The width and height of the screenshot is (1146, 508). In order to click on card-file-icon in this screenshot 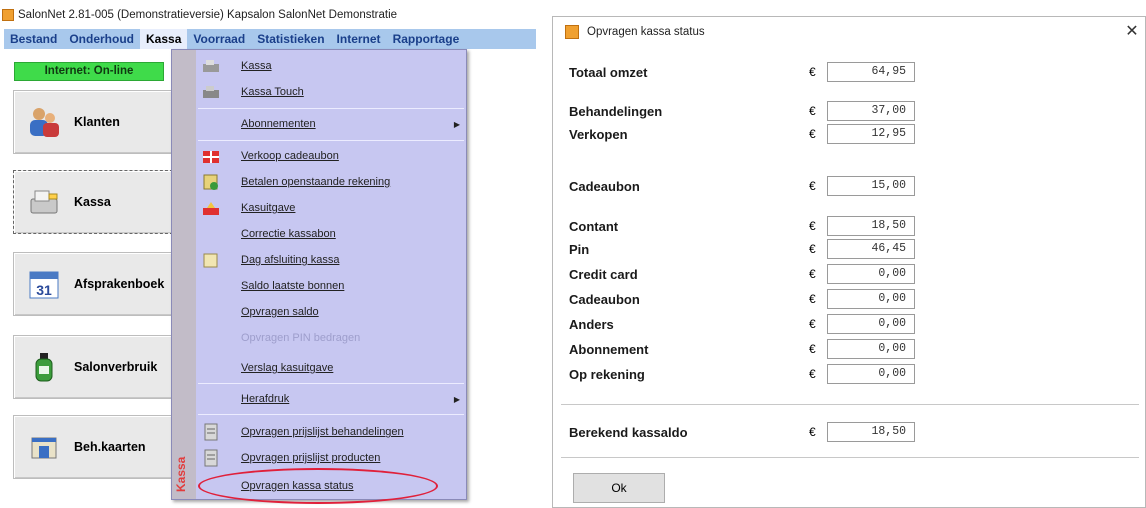, I will do `click(44, 447)`.